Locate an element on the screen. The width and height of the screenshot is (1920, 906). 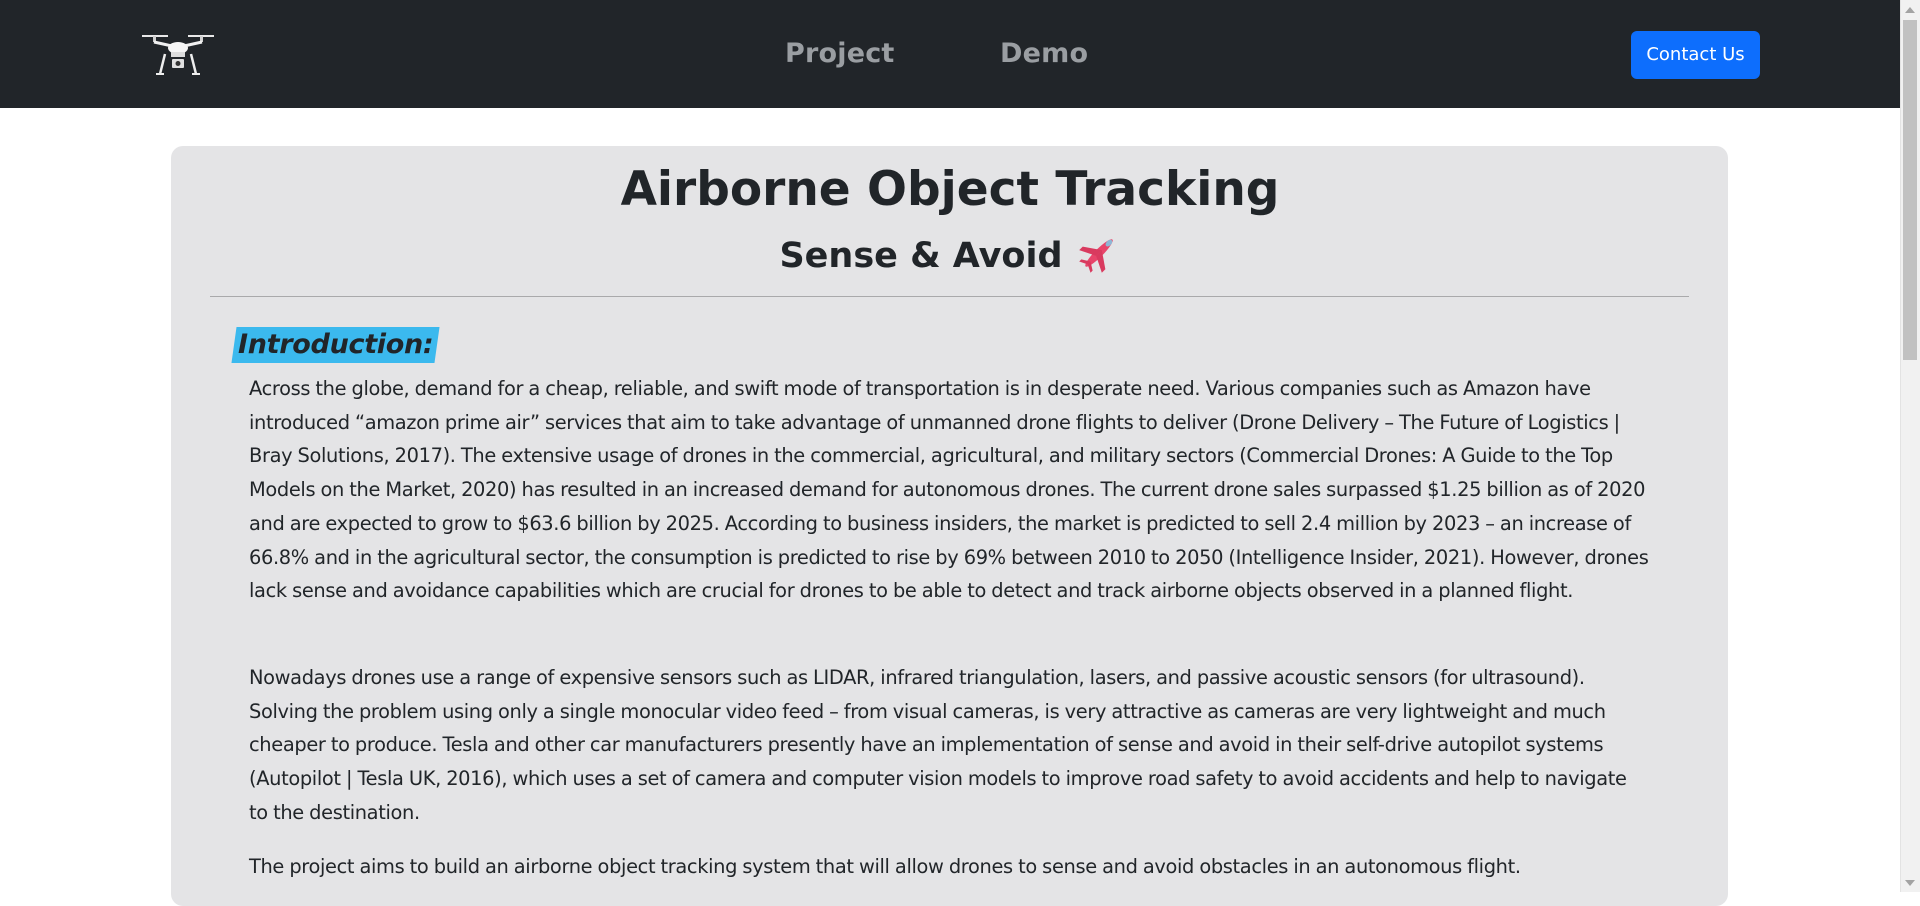
introduction-heading: Introduction: is located at coordinates (335, 345).